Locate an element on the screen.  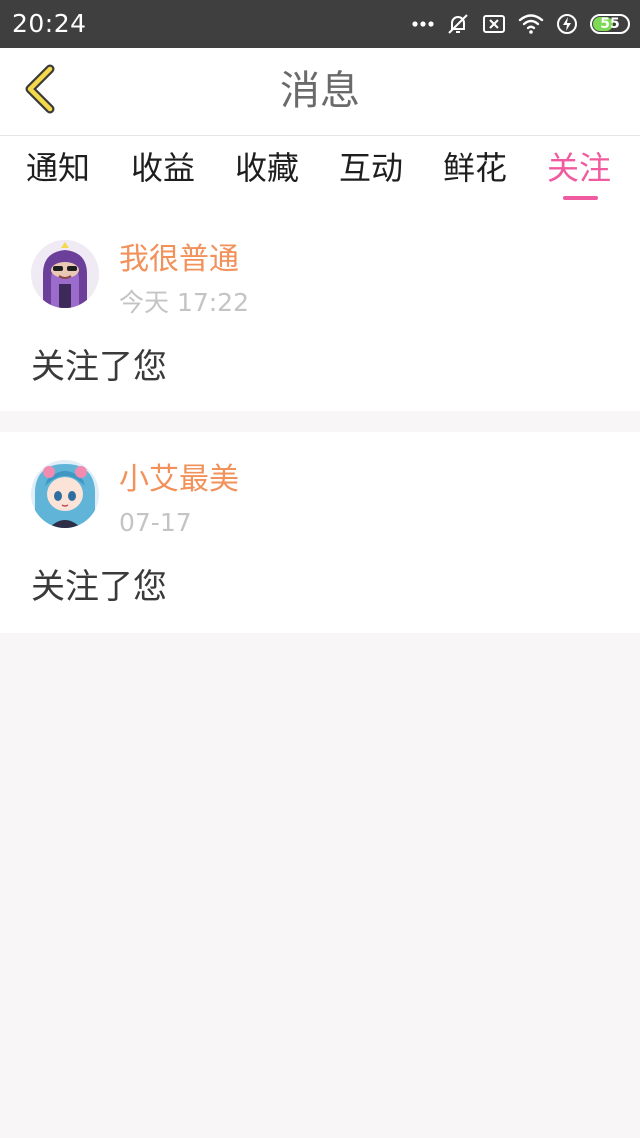
status-icons: 55 is located at coordinates (521, 24).